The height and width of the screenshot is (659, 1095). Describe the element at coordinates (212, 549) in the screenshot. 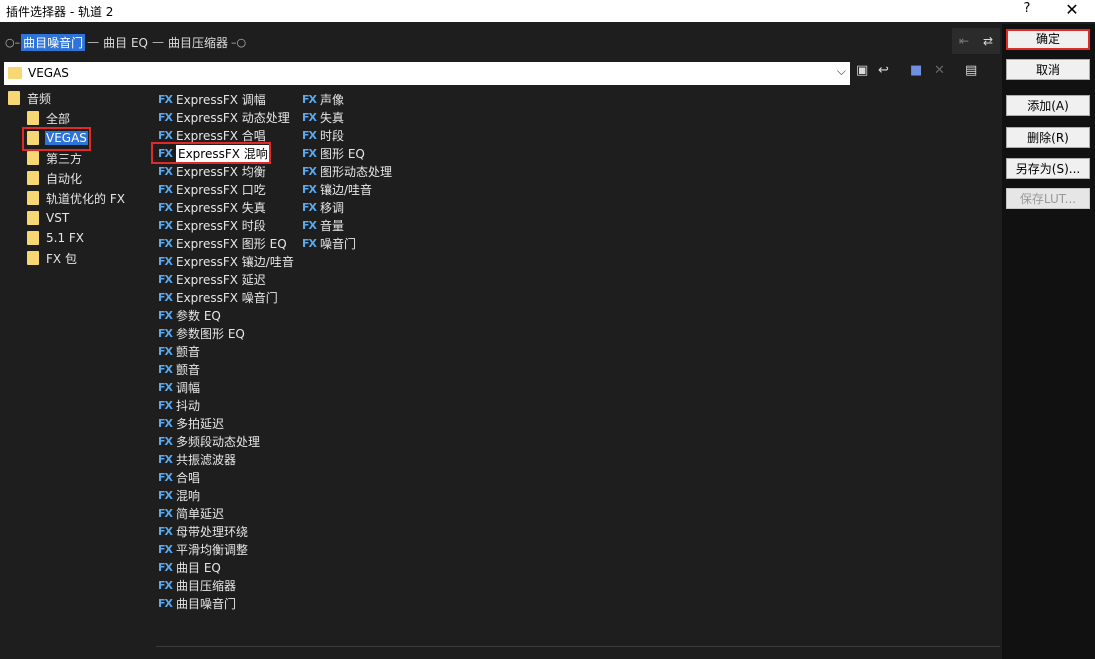

I see `fx-item-label: 平滑均衡调整` at that location.